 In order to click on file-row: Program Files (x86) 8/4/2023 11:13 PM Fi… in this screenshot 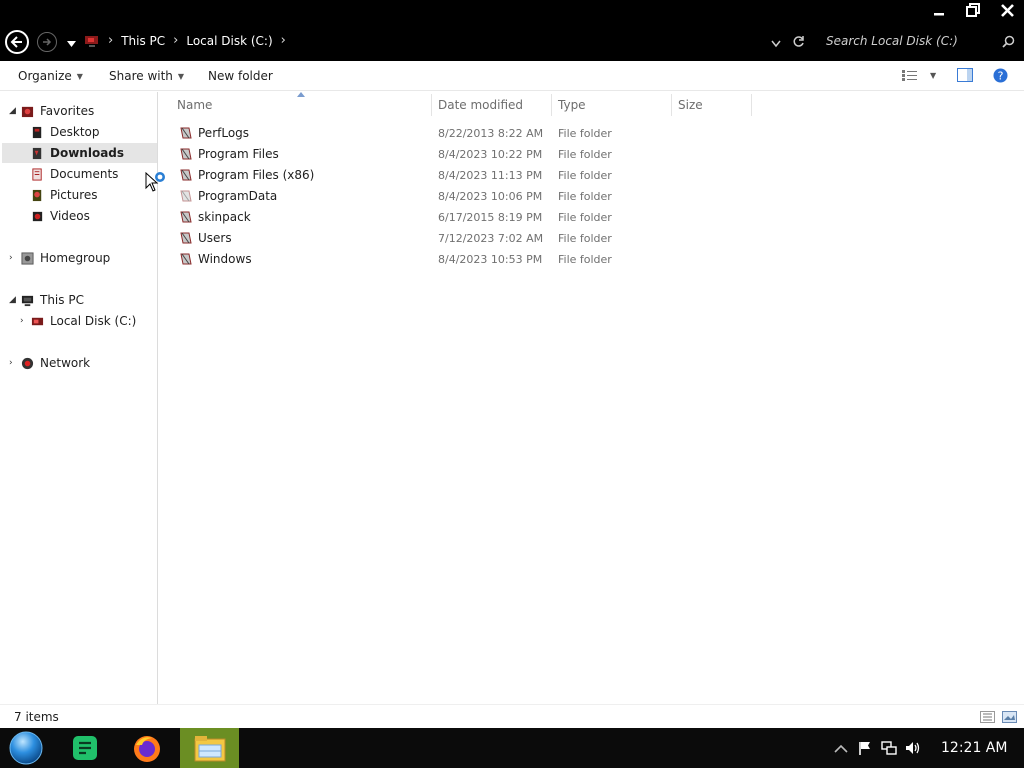, I will do `click(543, 175)`.